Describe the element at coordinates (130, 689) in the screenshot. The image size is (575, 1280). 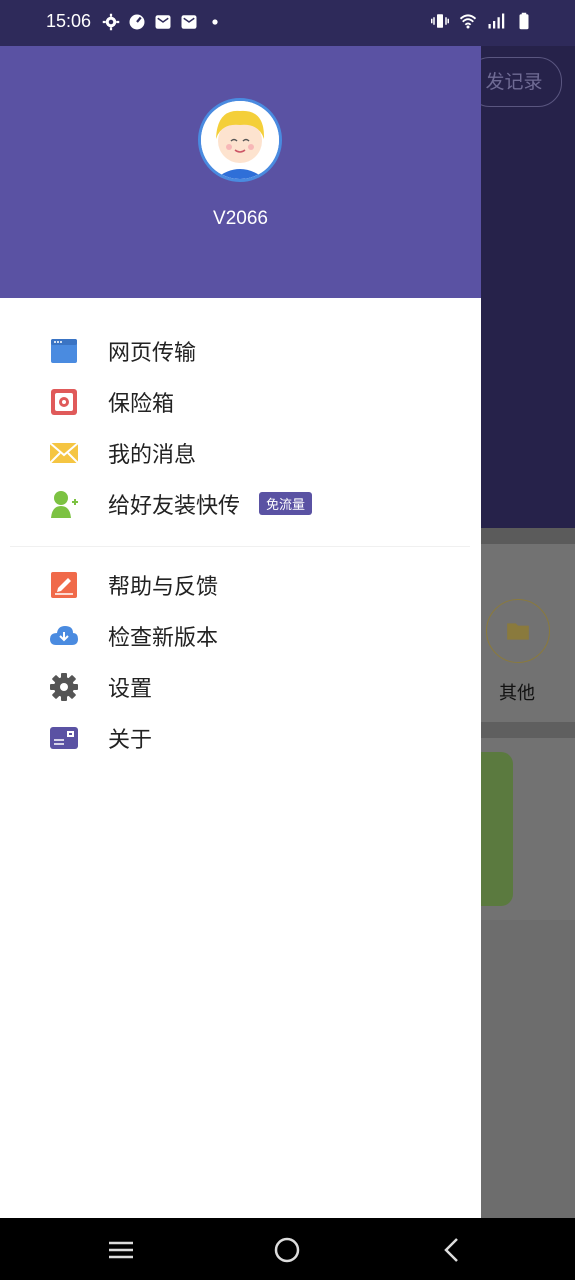
I see `menu-item-label: 设置` at that location.